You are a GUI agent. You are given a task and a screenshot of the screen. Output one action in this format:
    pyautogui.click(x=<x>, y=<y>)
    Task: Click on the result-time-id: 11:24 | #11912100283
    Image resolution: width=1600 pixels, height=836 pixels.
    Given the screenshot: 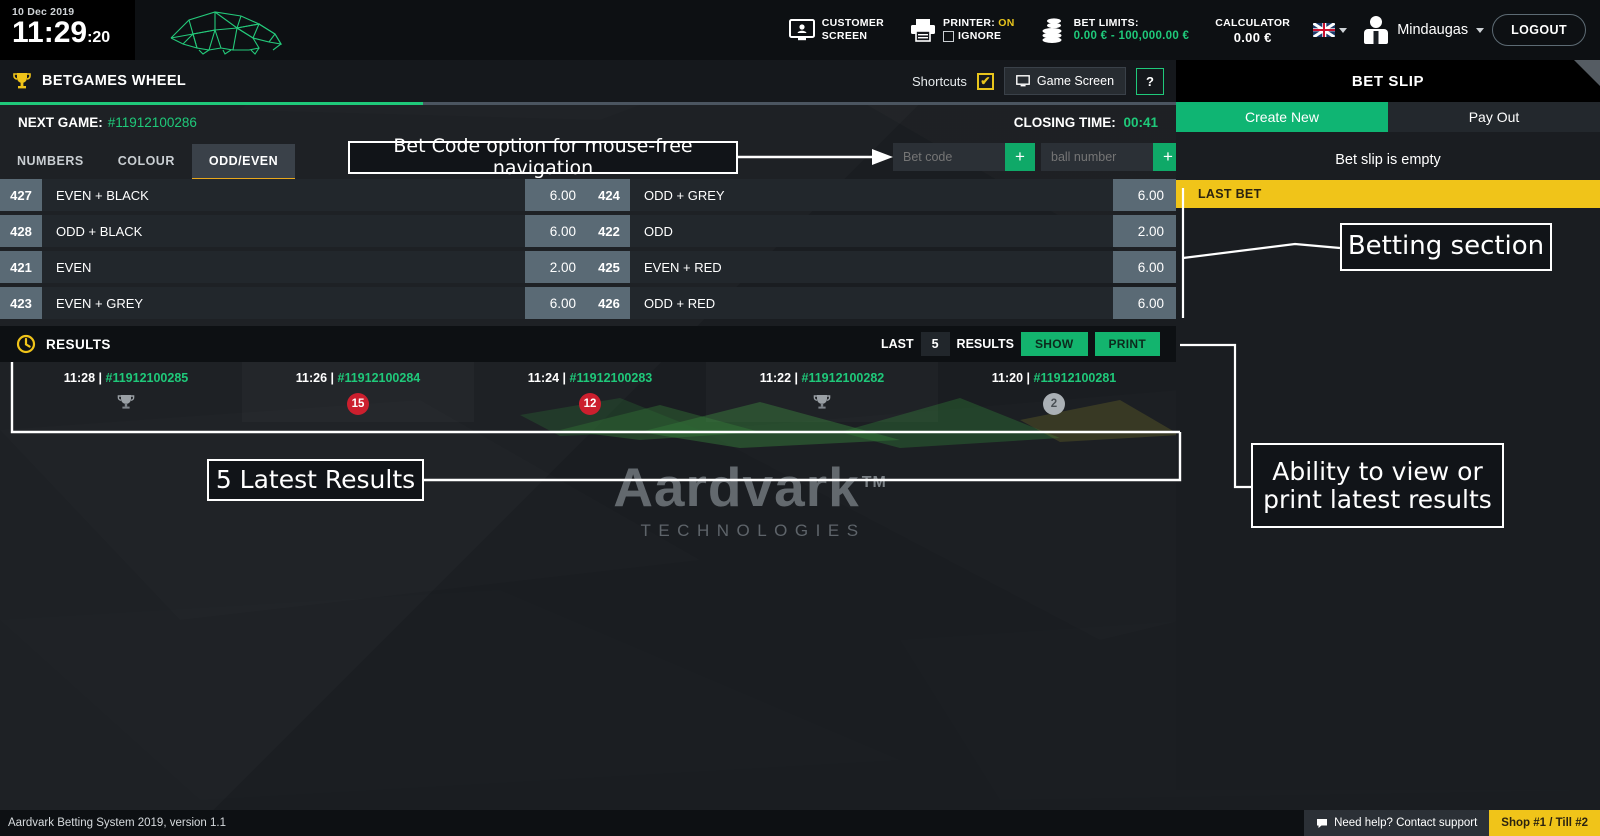 What is the action you would take?
    pyautogui.click(x=590, y=378)
    